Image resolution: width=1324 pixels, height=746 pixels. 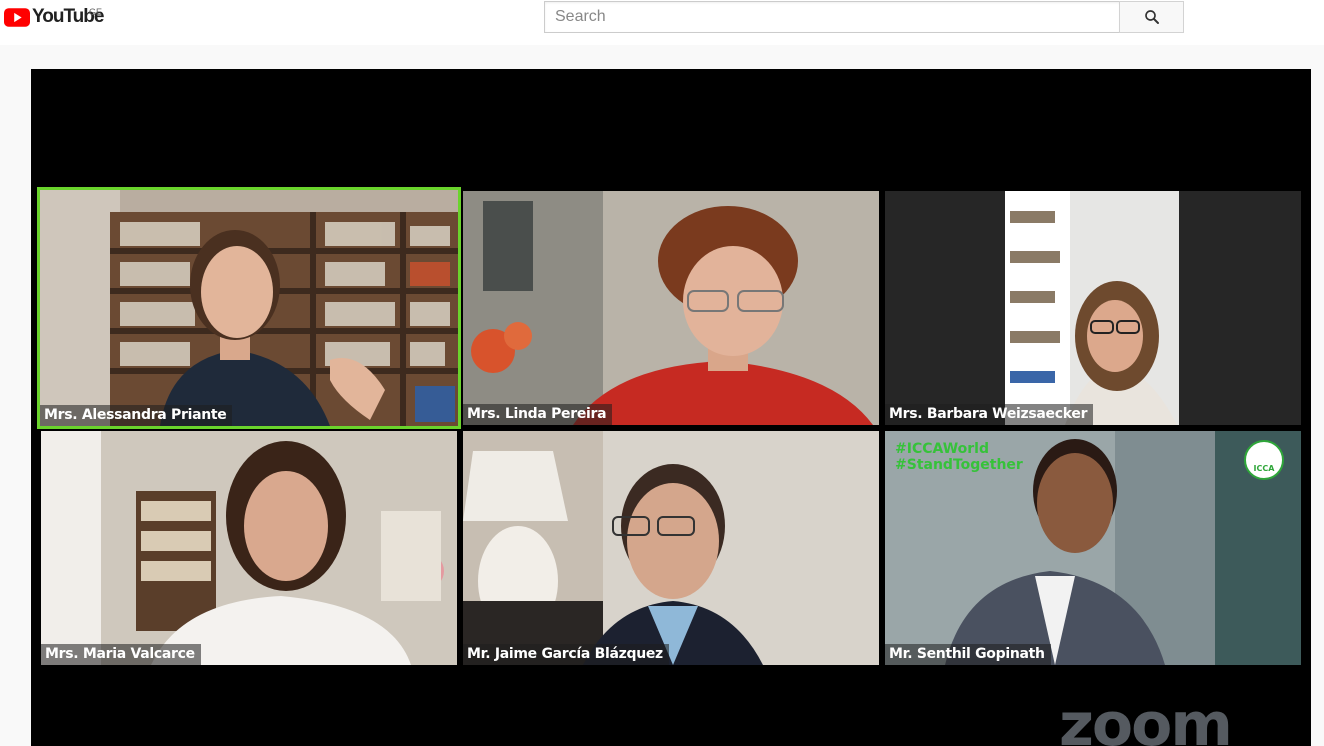 What do you see at coordinates (121, 654) in the screenshot?
I see `participant-name: Mrs. Maria Valcarce` at bounding box center [121, 654].